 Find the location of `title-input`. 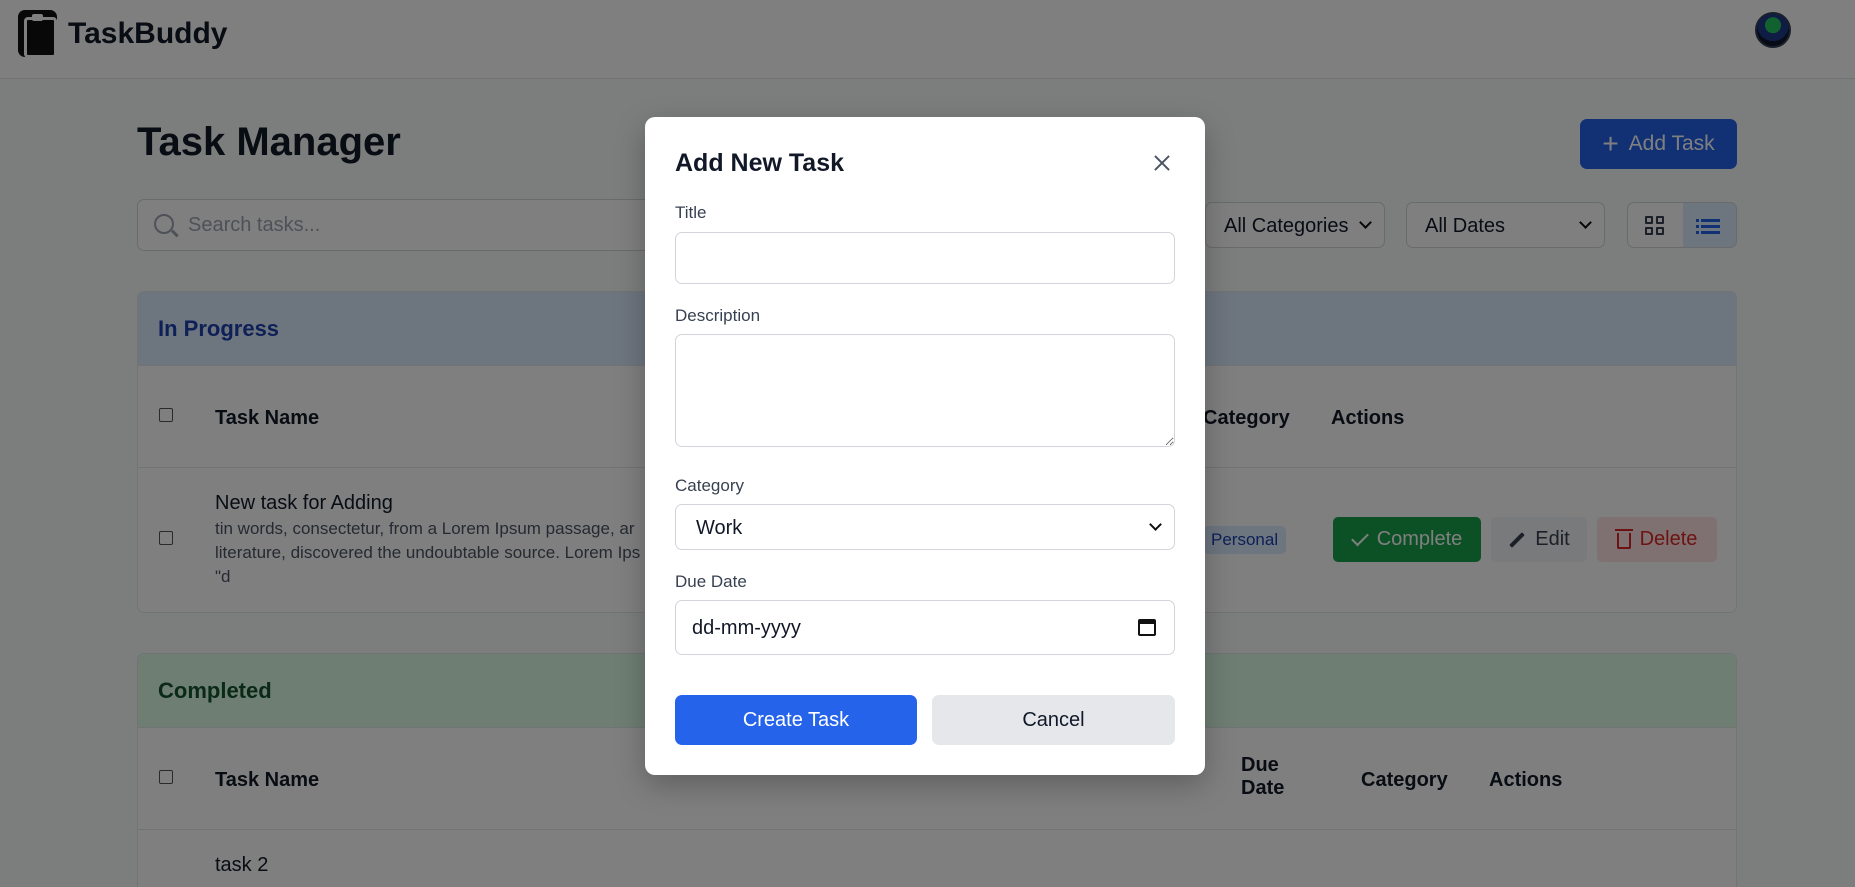

title-input is located at coordinates (925, 258).